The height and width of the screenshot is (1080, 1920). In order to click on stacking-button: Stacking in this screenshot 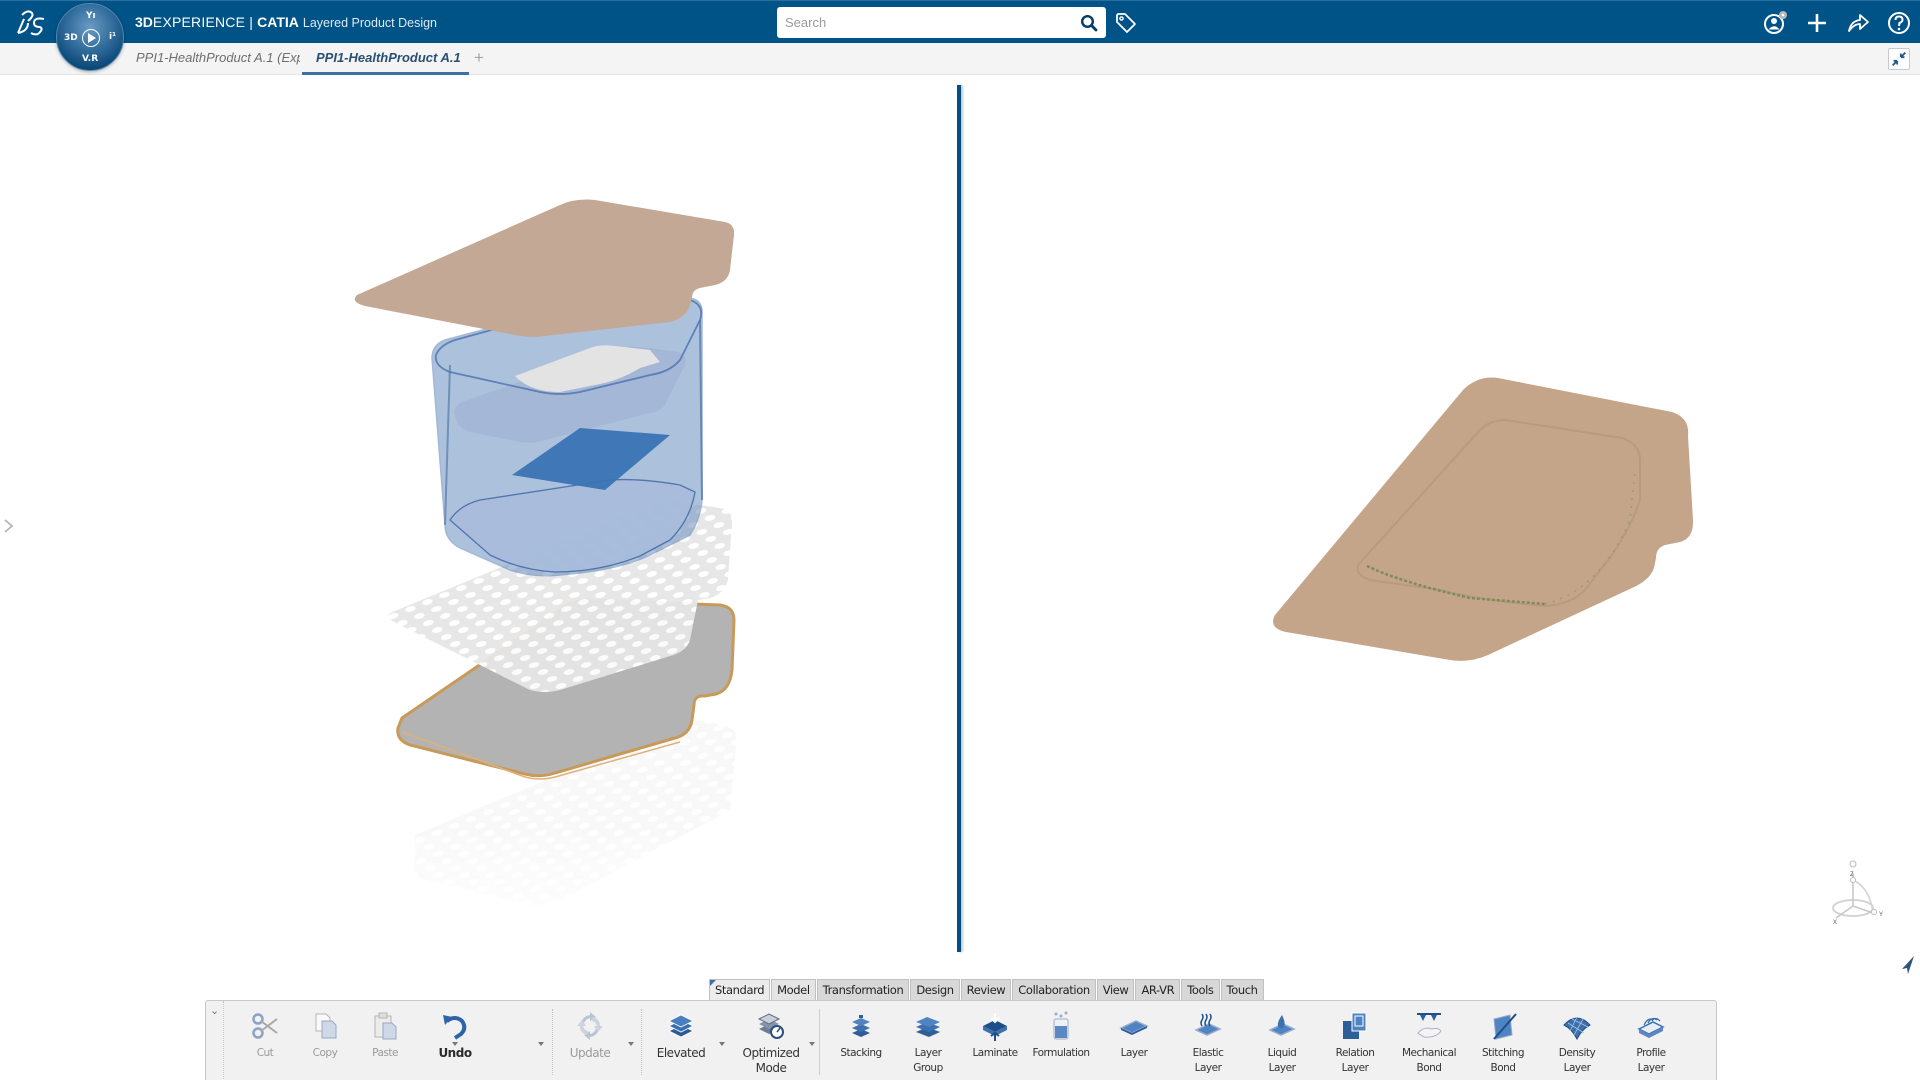, I will do `click(861, 1036)`.